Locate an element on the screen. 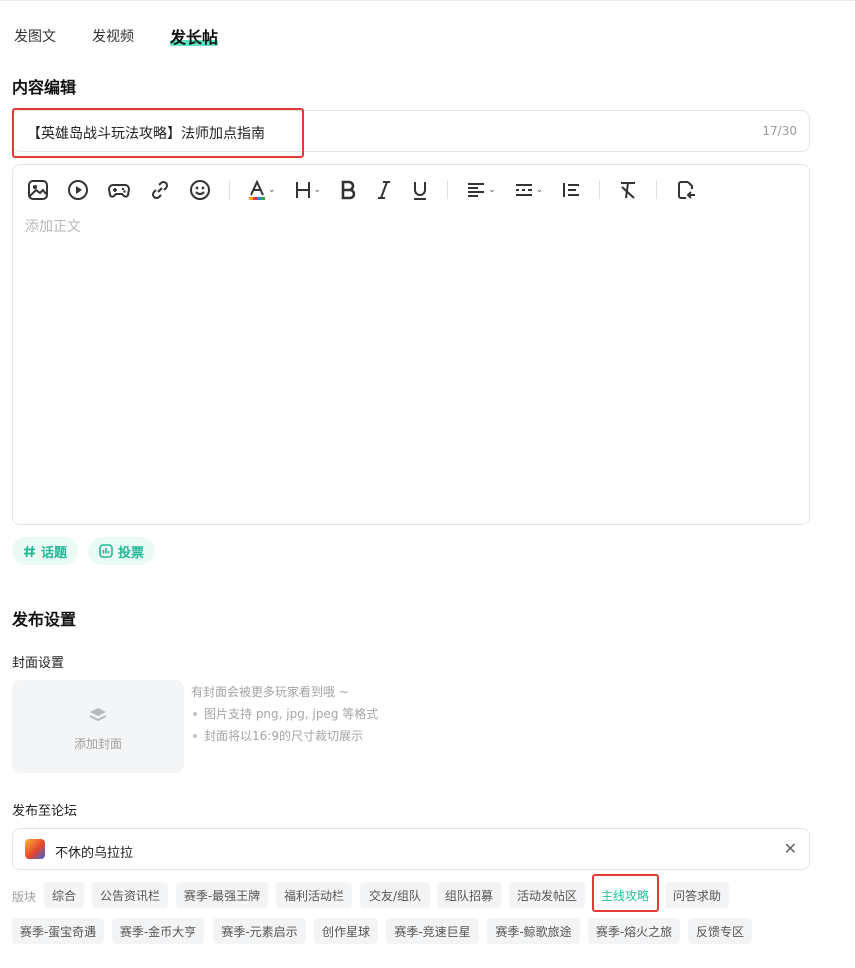  line-spacing-icon: ⌄ is located at coordinates (529, 190).